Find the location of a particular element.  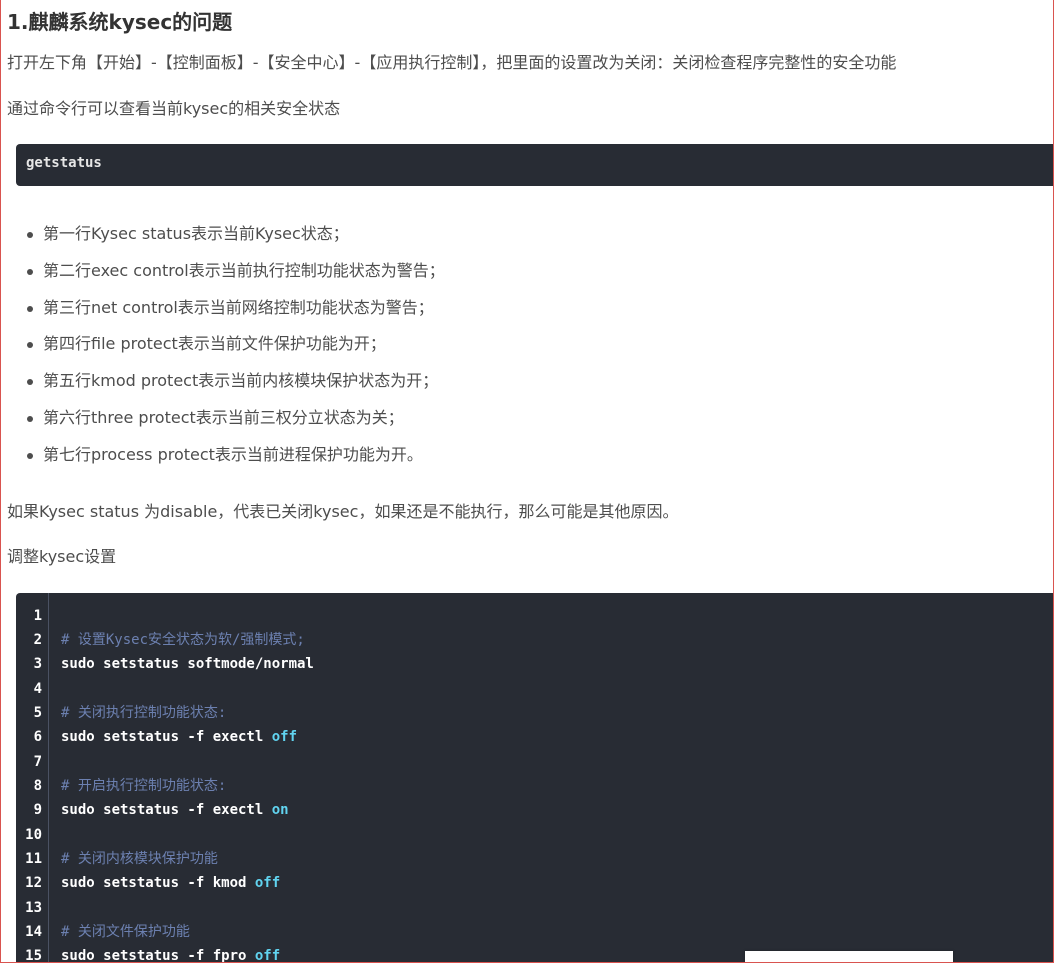

line-number: 15 is located at coordinates (33, 955).